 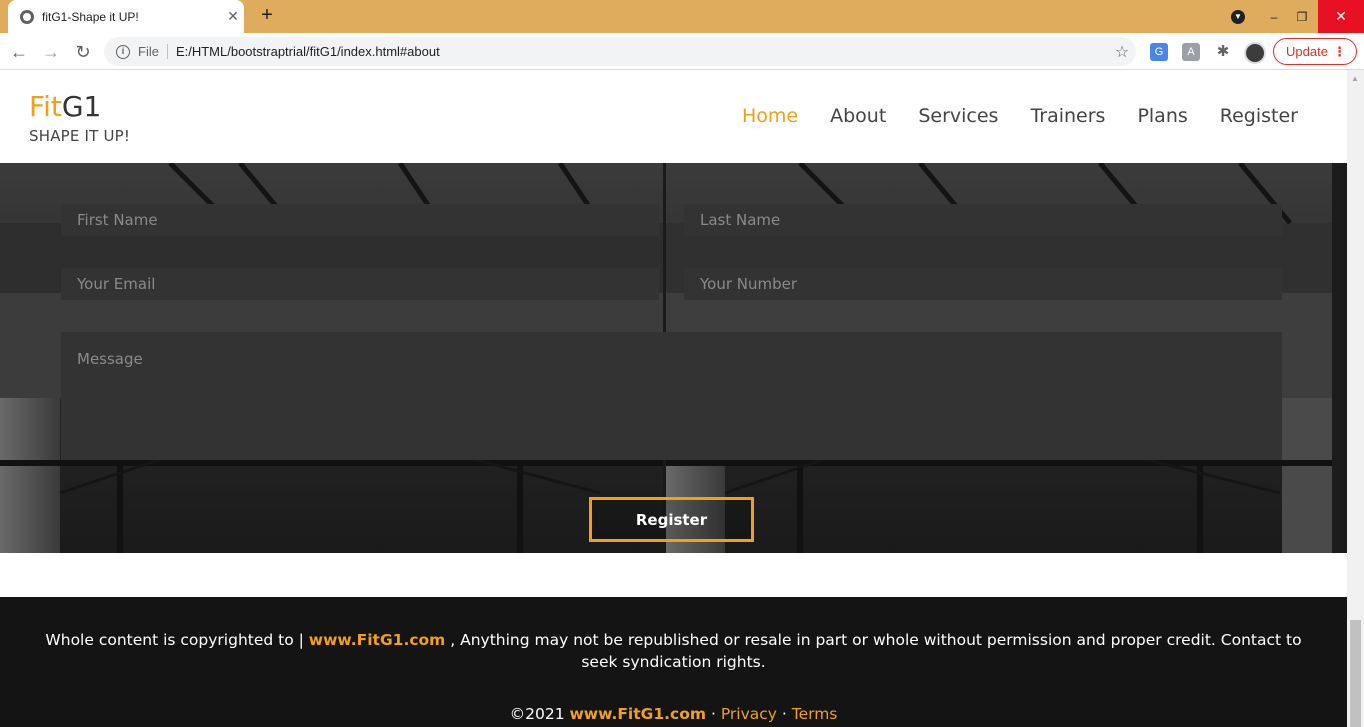 I want to click on globe-icon, so click(x=27, y=16).